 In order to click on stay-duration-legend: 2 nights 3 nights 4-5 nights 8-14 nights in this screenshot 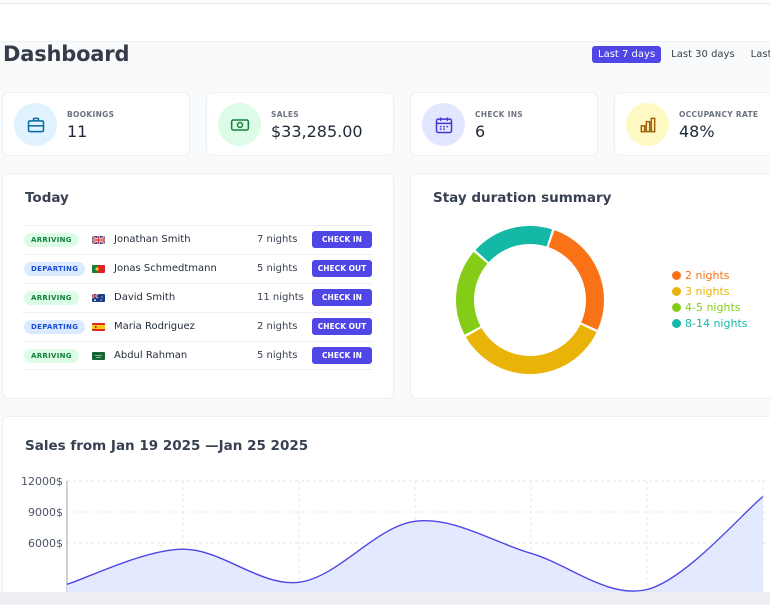, I will do `click(710, 299)`.